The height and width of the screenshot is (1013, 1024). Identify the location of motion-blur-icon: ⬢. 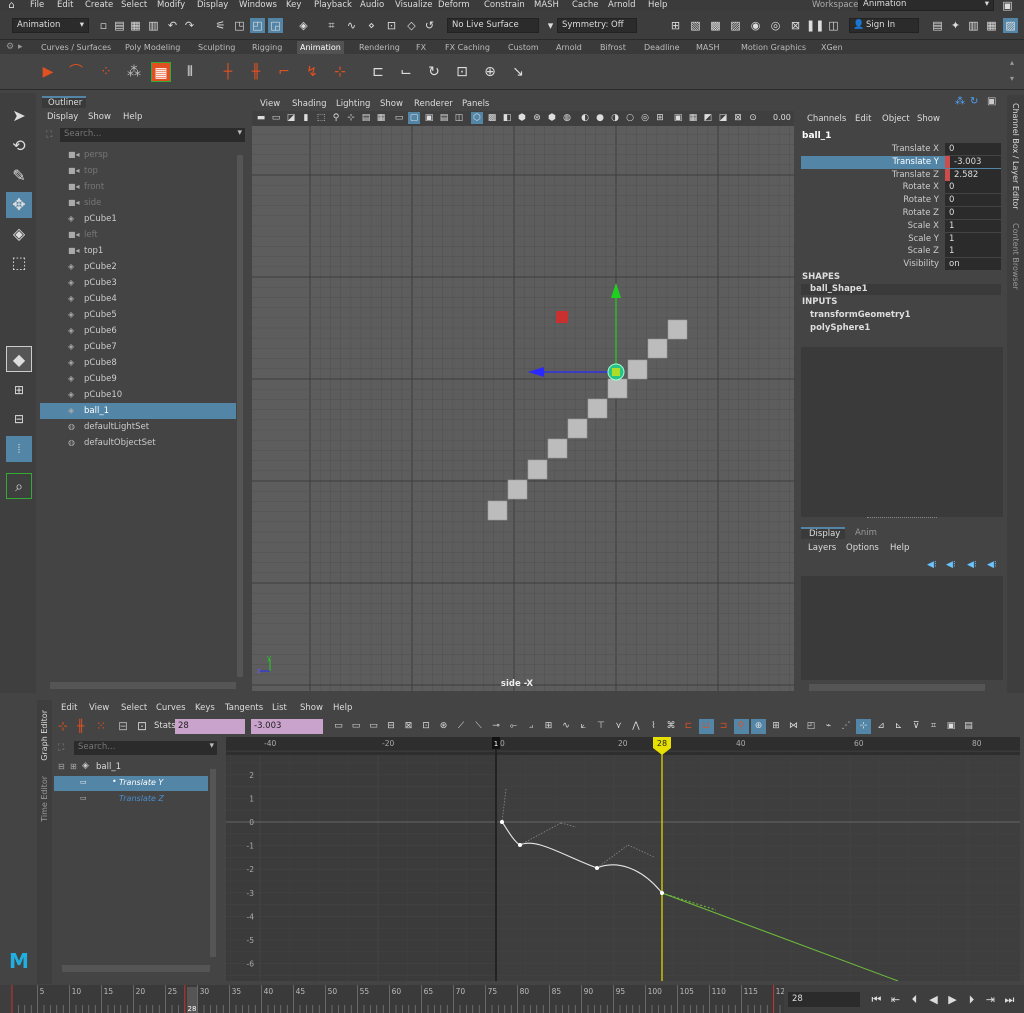
(552, 118).